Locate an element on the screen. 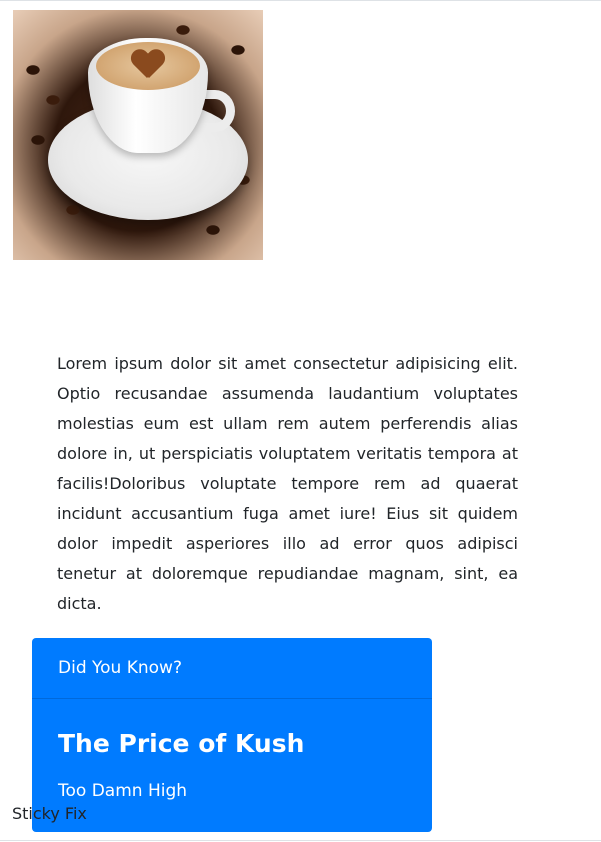  card-title: The Price of Kush is located at coordinates (181, 743).